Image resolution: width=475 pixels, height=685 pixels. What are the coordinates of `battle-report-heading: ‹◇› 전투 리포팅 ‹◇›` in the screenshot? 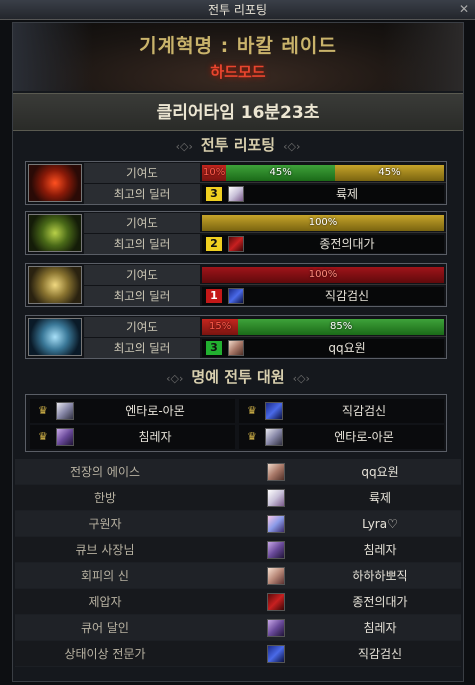 It's located at (238, 145).